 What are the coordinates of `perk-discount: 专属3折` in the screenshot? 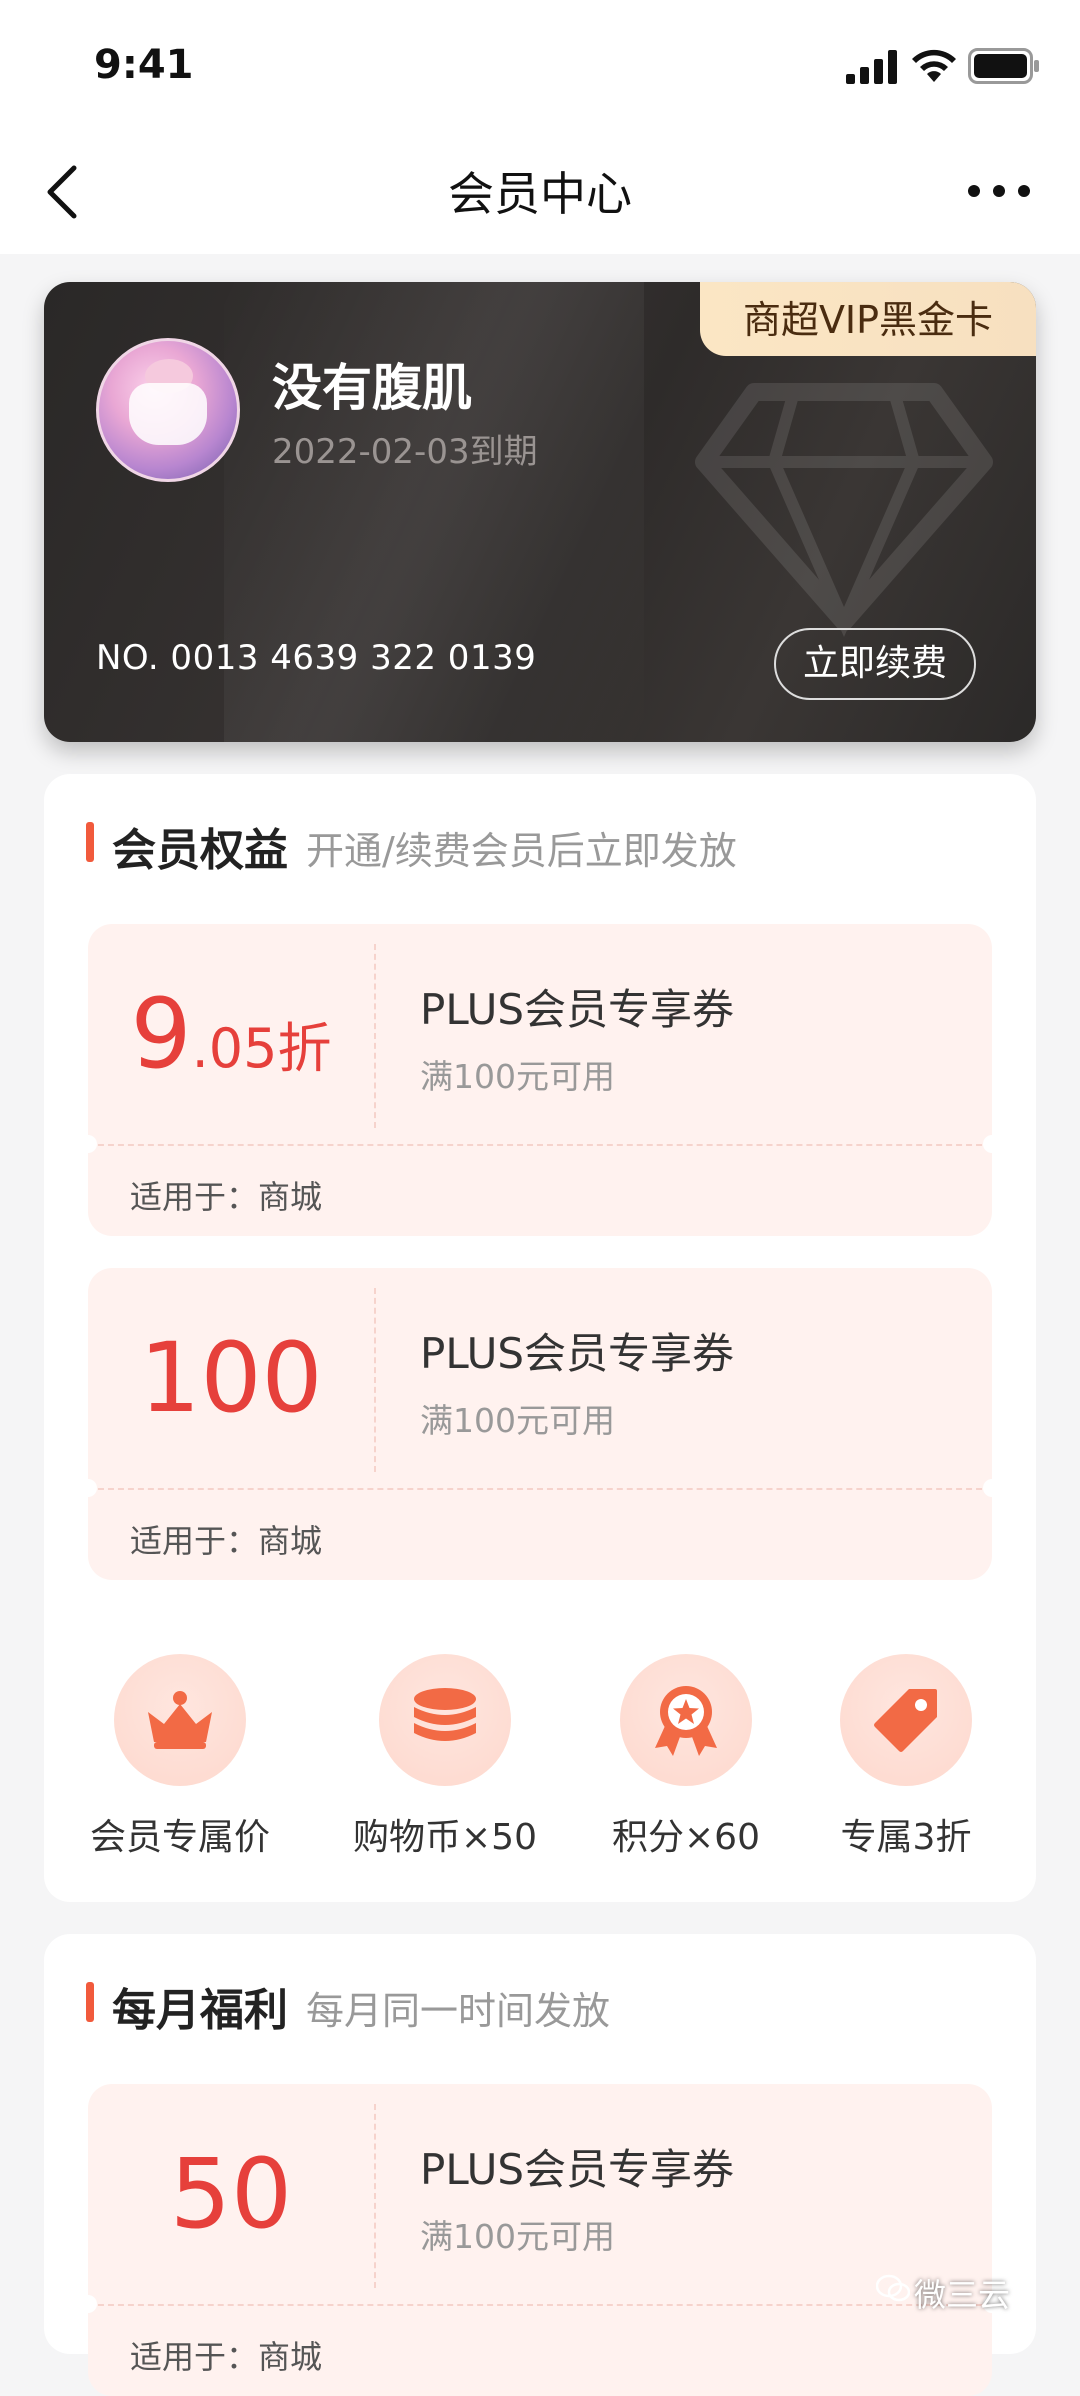 It's located at (906, 1757).